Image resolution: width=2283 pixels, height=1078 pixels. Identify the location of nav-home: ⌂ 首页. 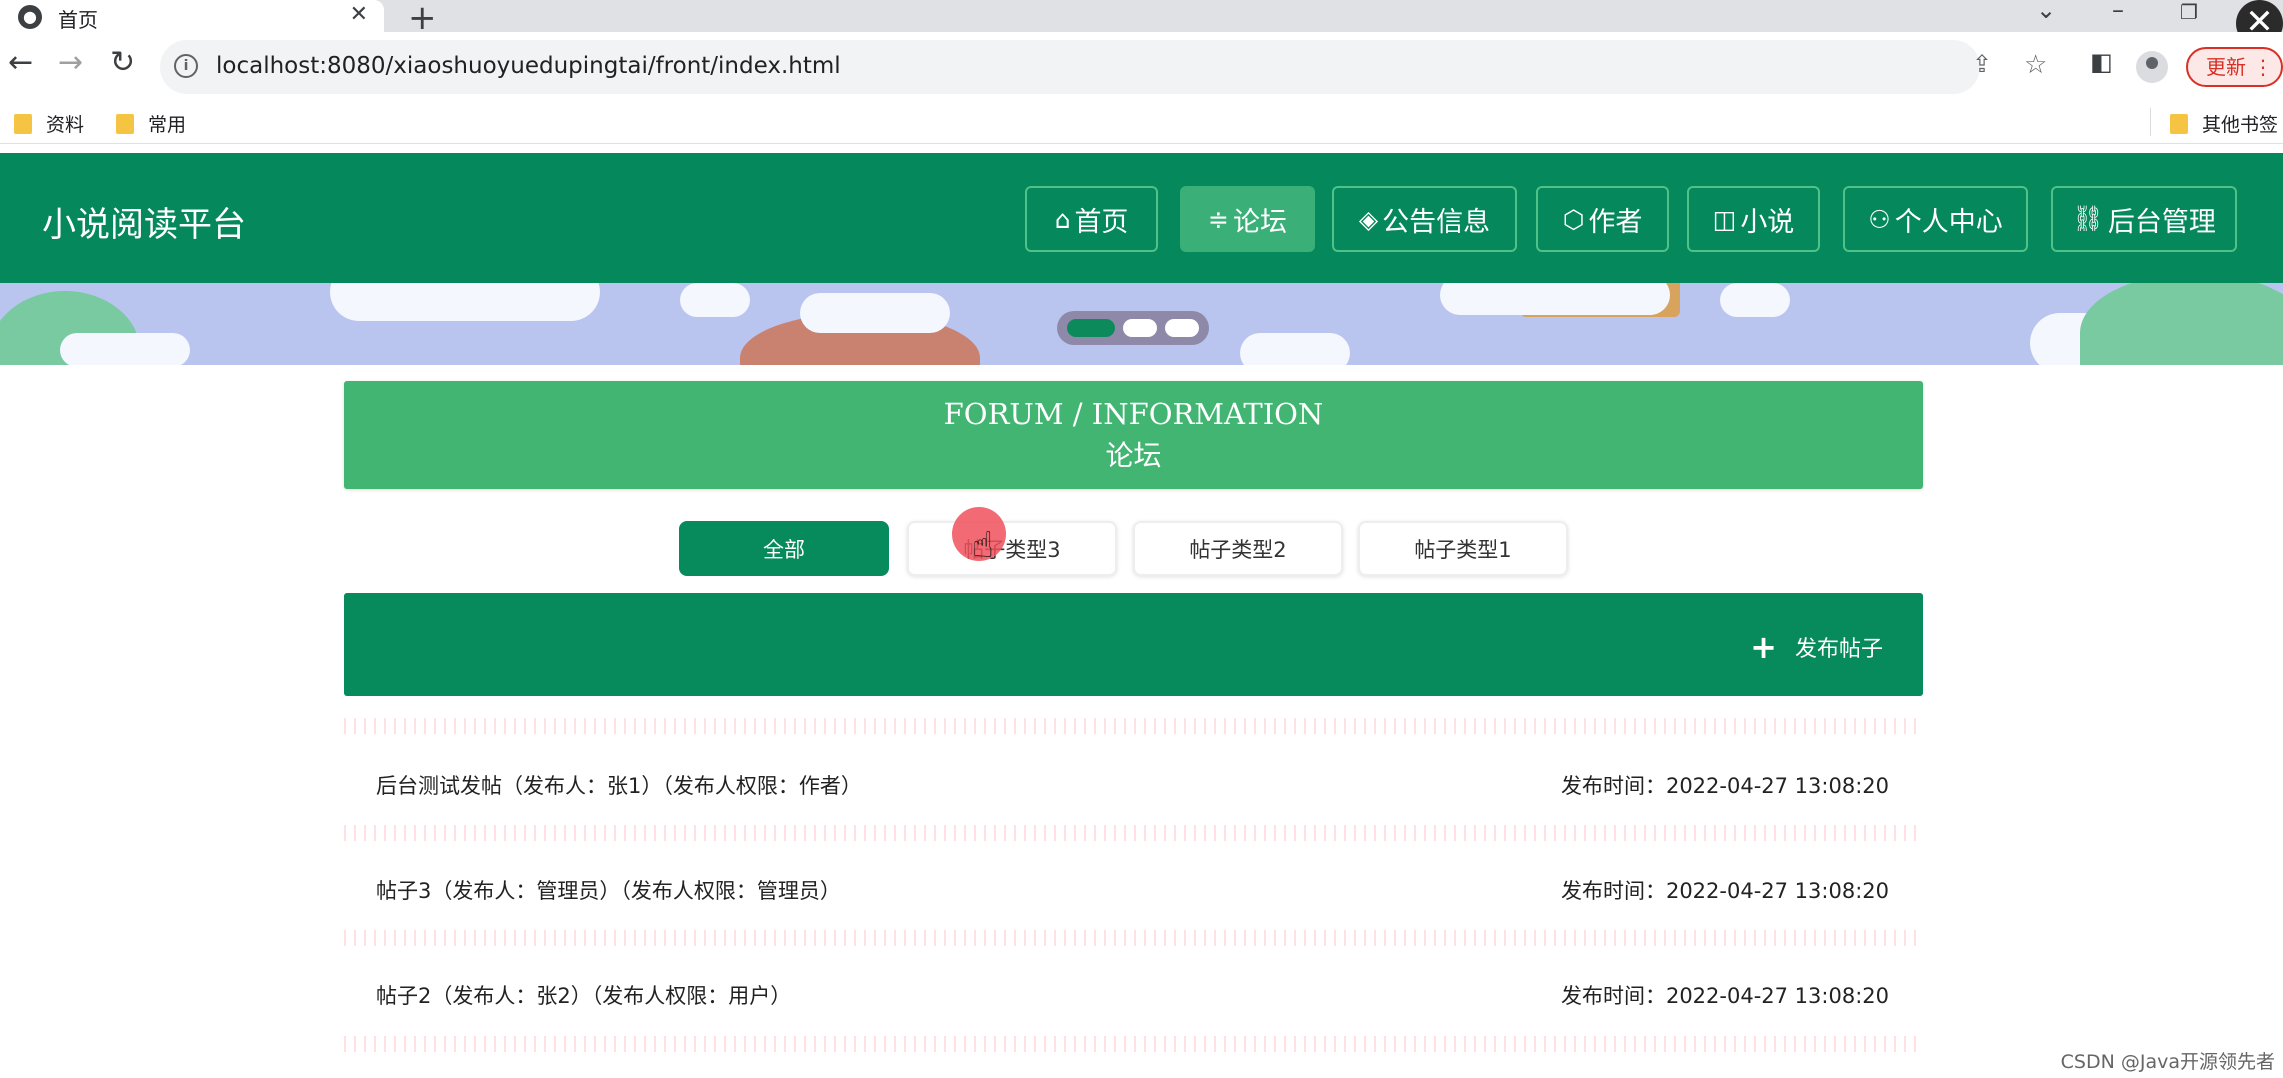
(1091, 219).